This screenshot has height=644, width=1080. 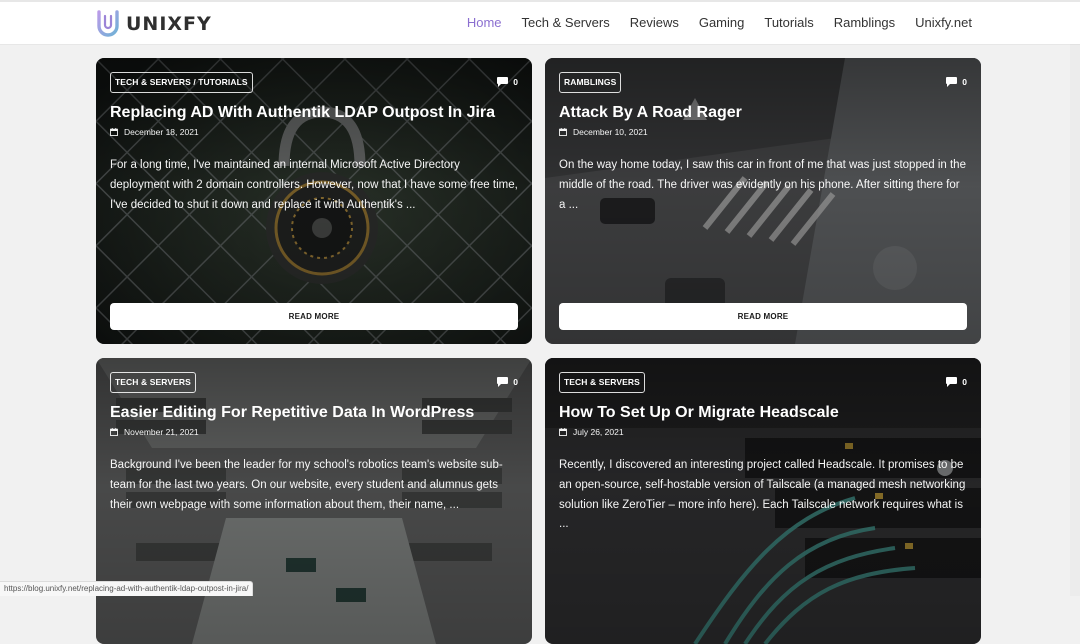 I want to click on nav-item-gaming: Gaming, so click(x=722, y=22).